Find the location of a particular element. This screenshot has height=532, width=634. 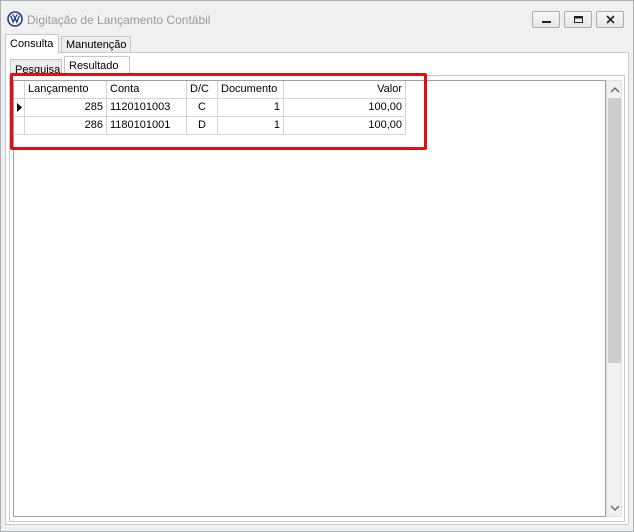

maximize-button is located at coordinates (578, 19).